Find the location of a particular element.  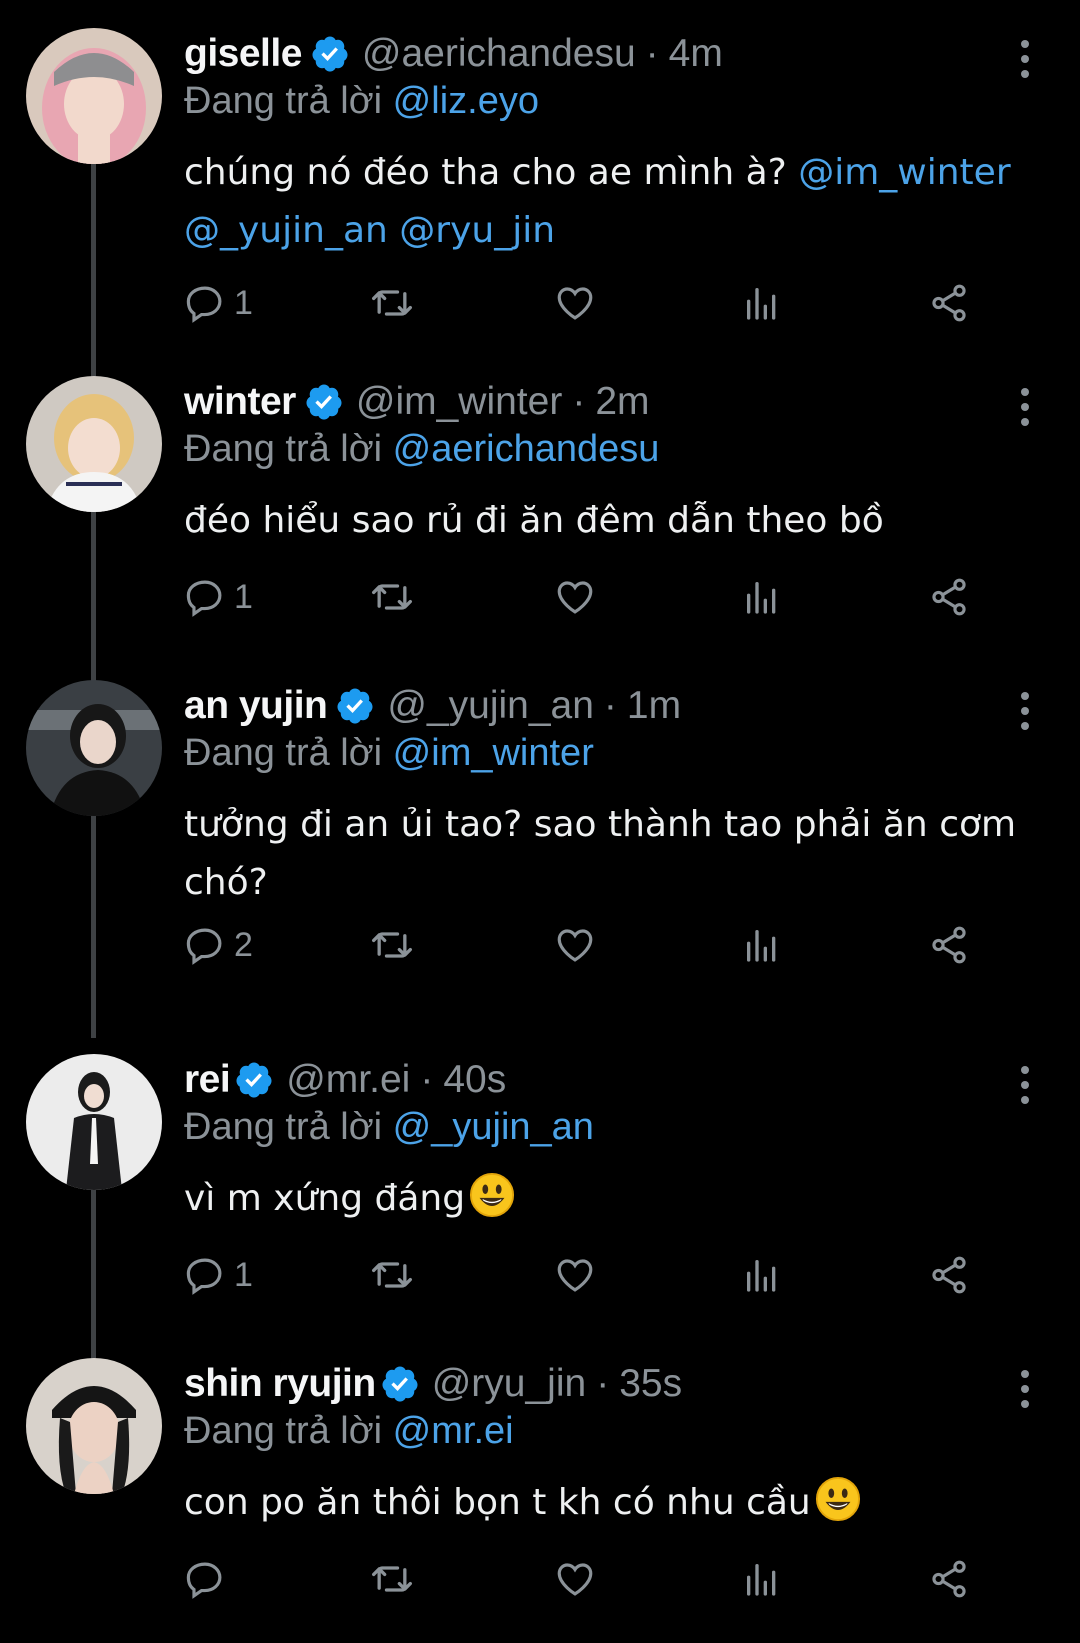

text-segment is located at coordinates (393, 230).